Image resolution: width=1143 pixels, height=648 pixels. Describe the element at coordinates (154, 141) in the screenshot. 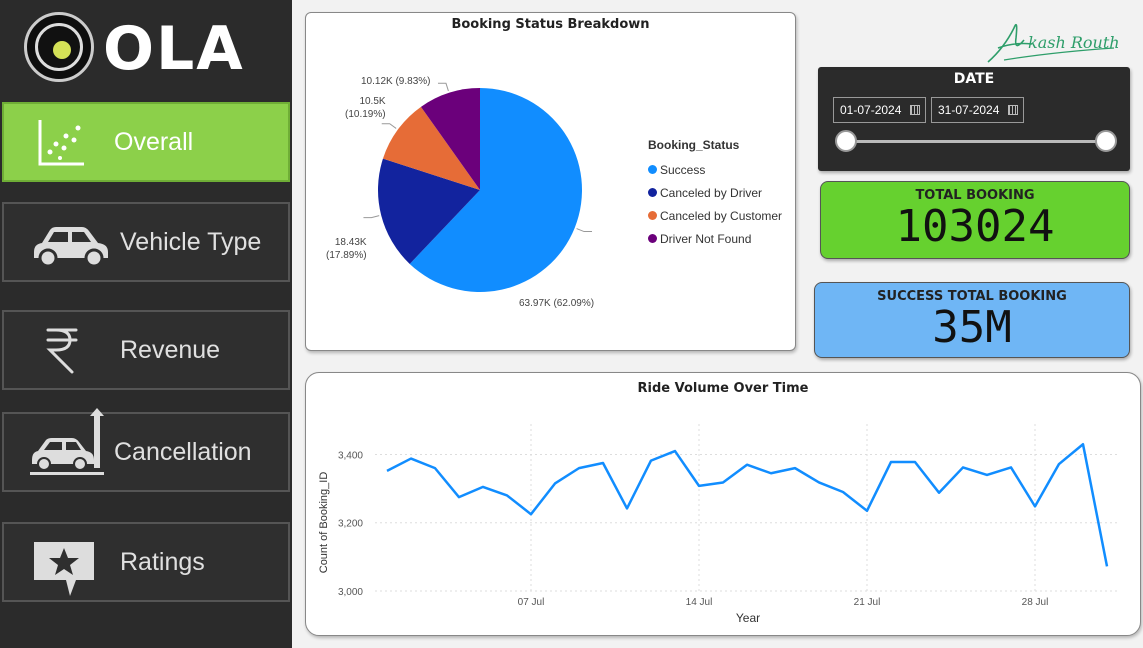

I see `nav-label-overall: Overall` at that location.